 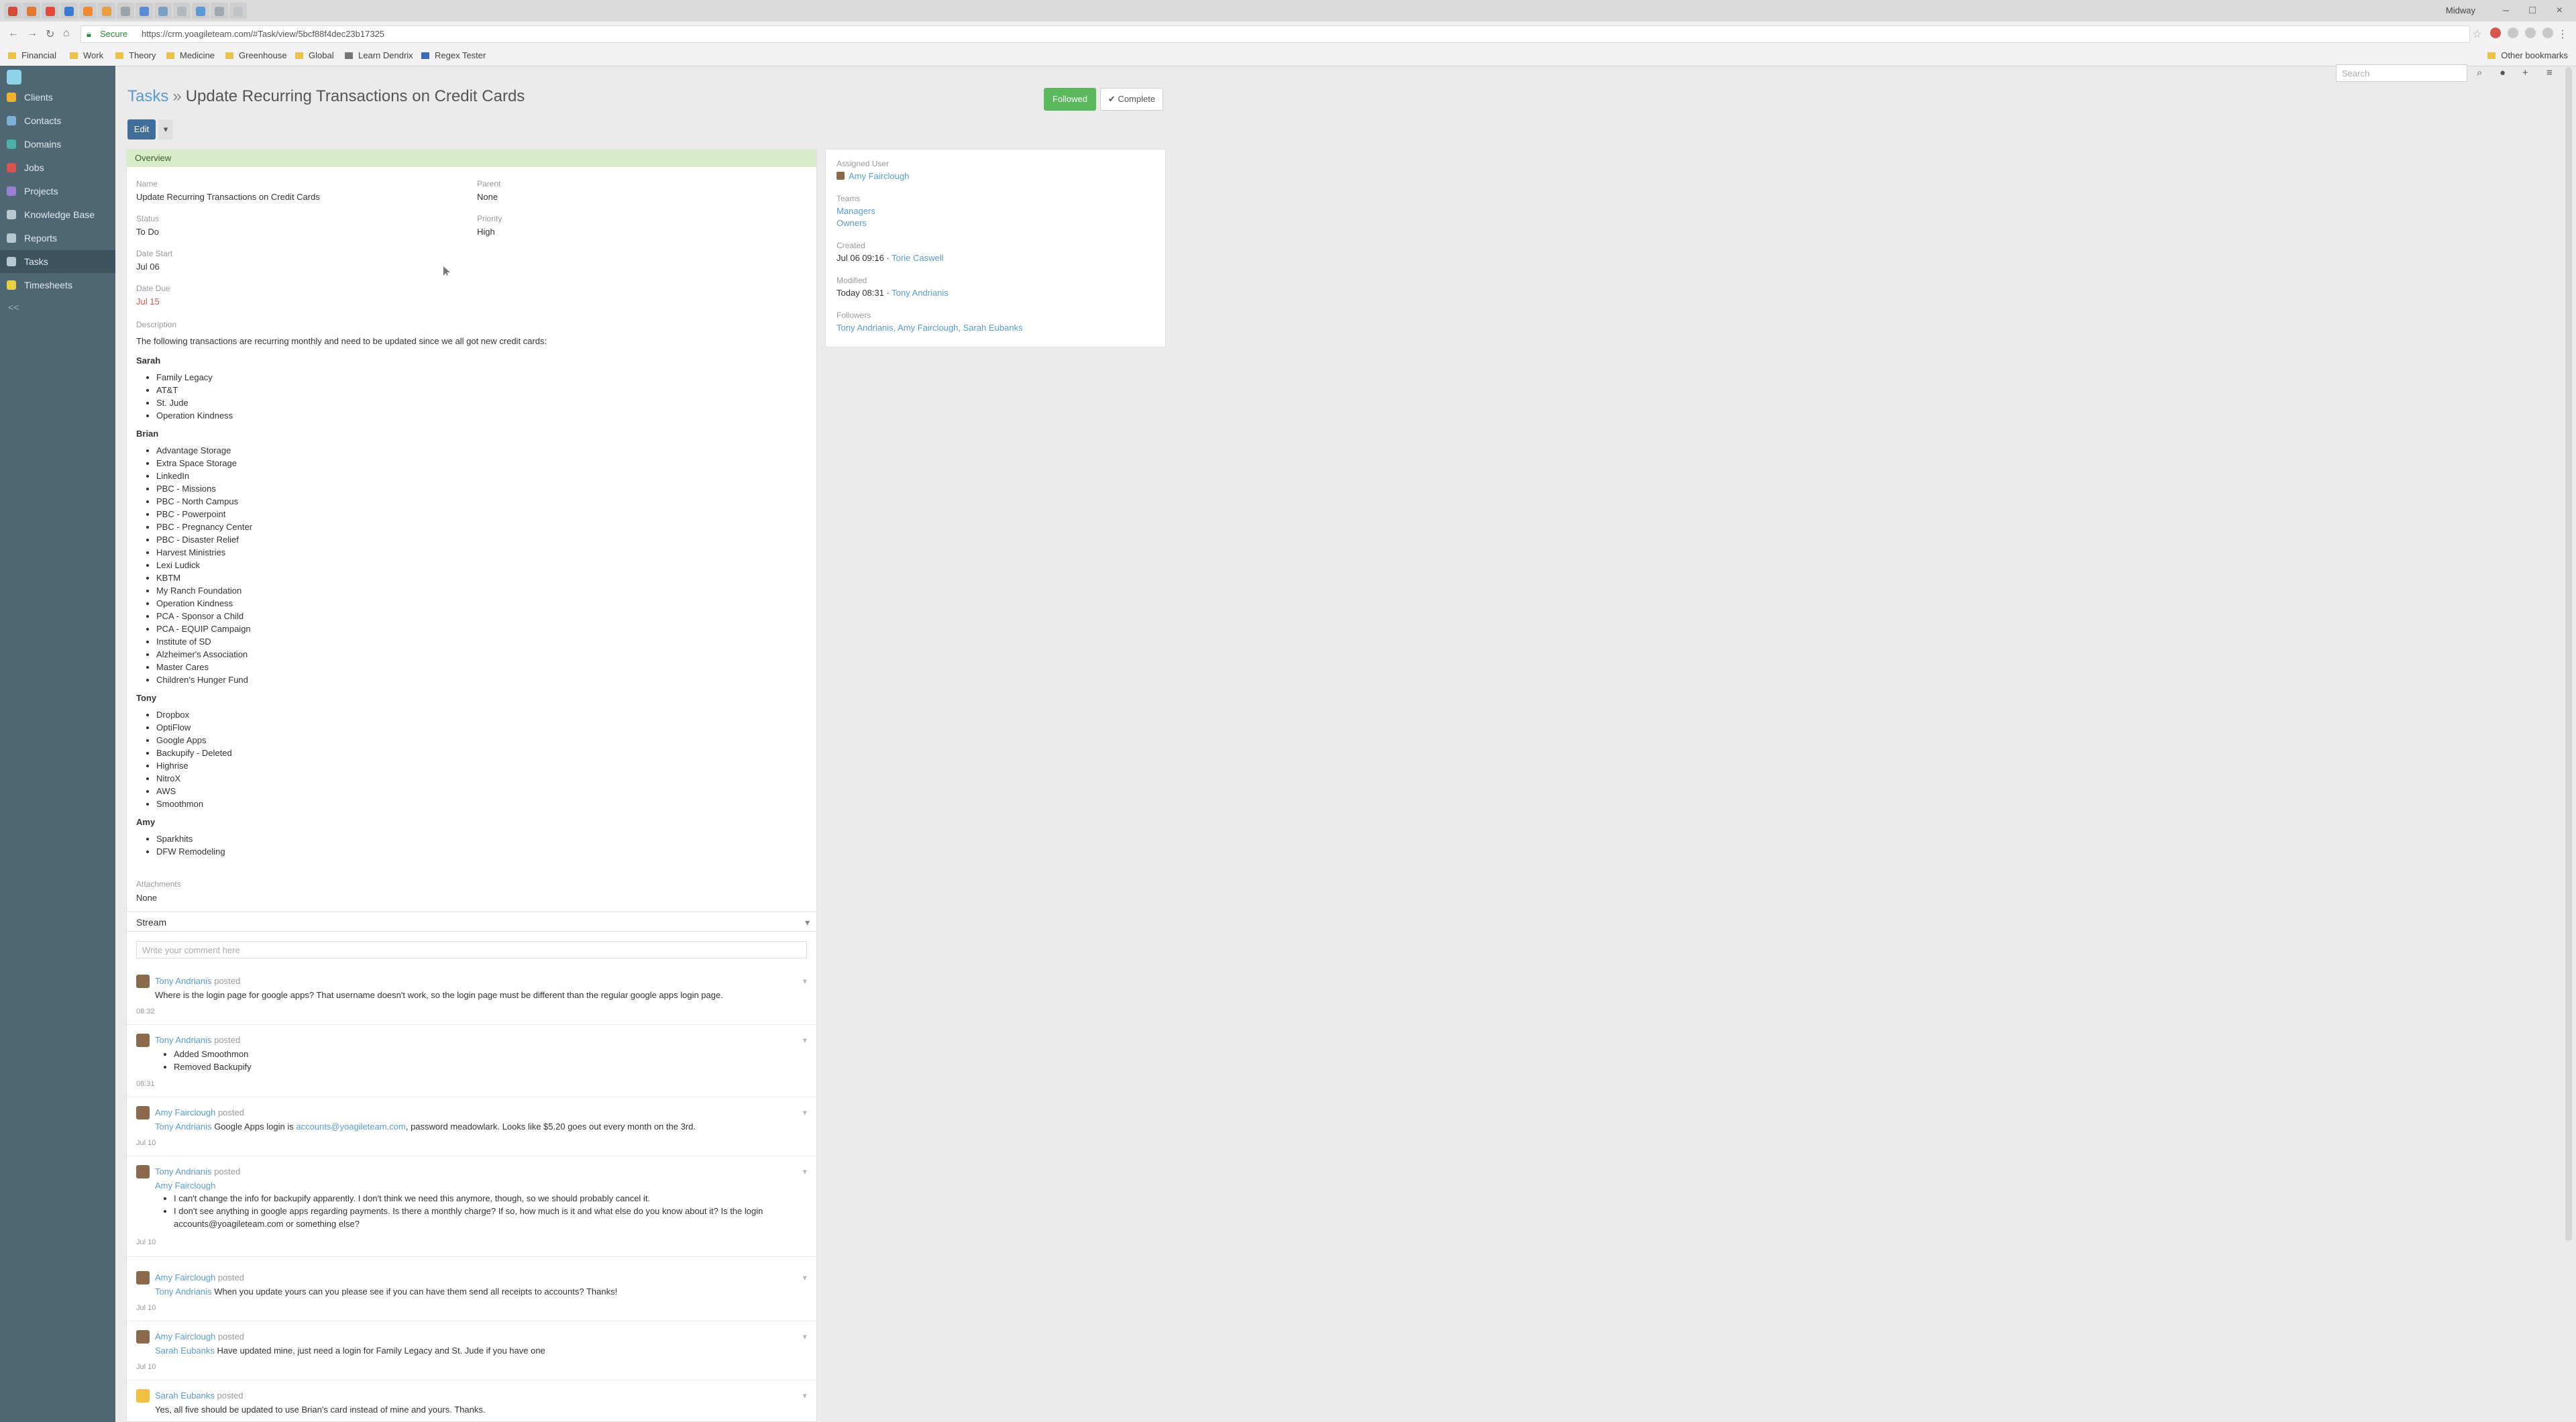 What do you see at coordinates (229, 56) in the screenshot?
I see `folder-icon` at bounding box center [229, 56].